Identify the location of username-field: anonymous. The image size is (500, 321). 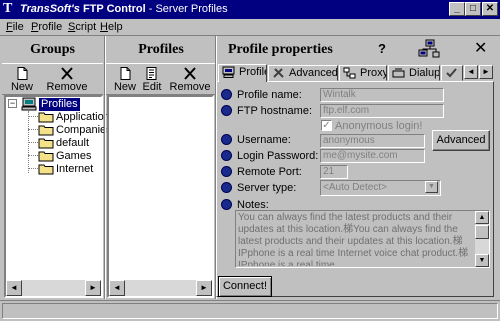
(372, 141).